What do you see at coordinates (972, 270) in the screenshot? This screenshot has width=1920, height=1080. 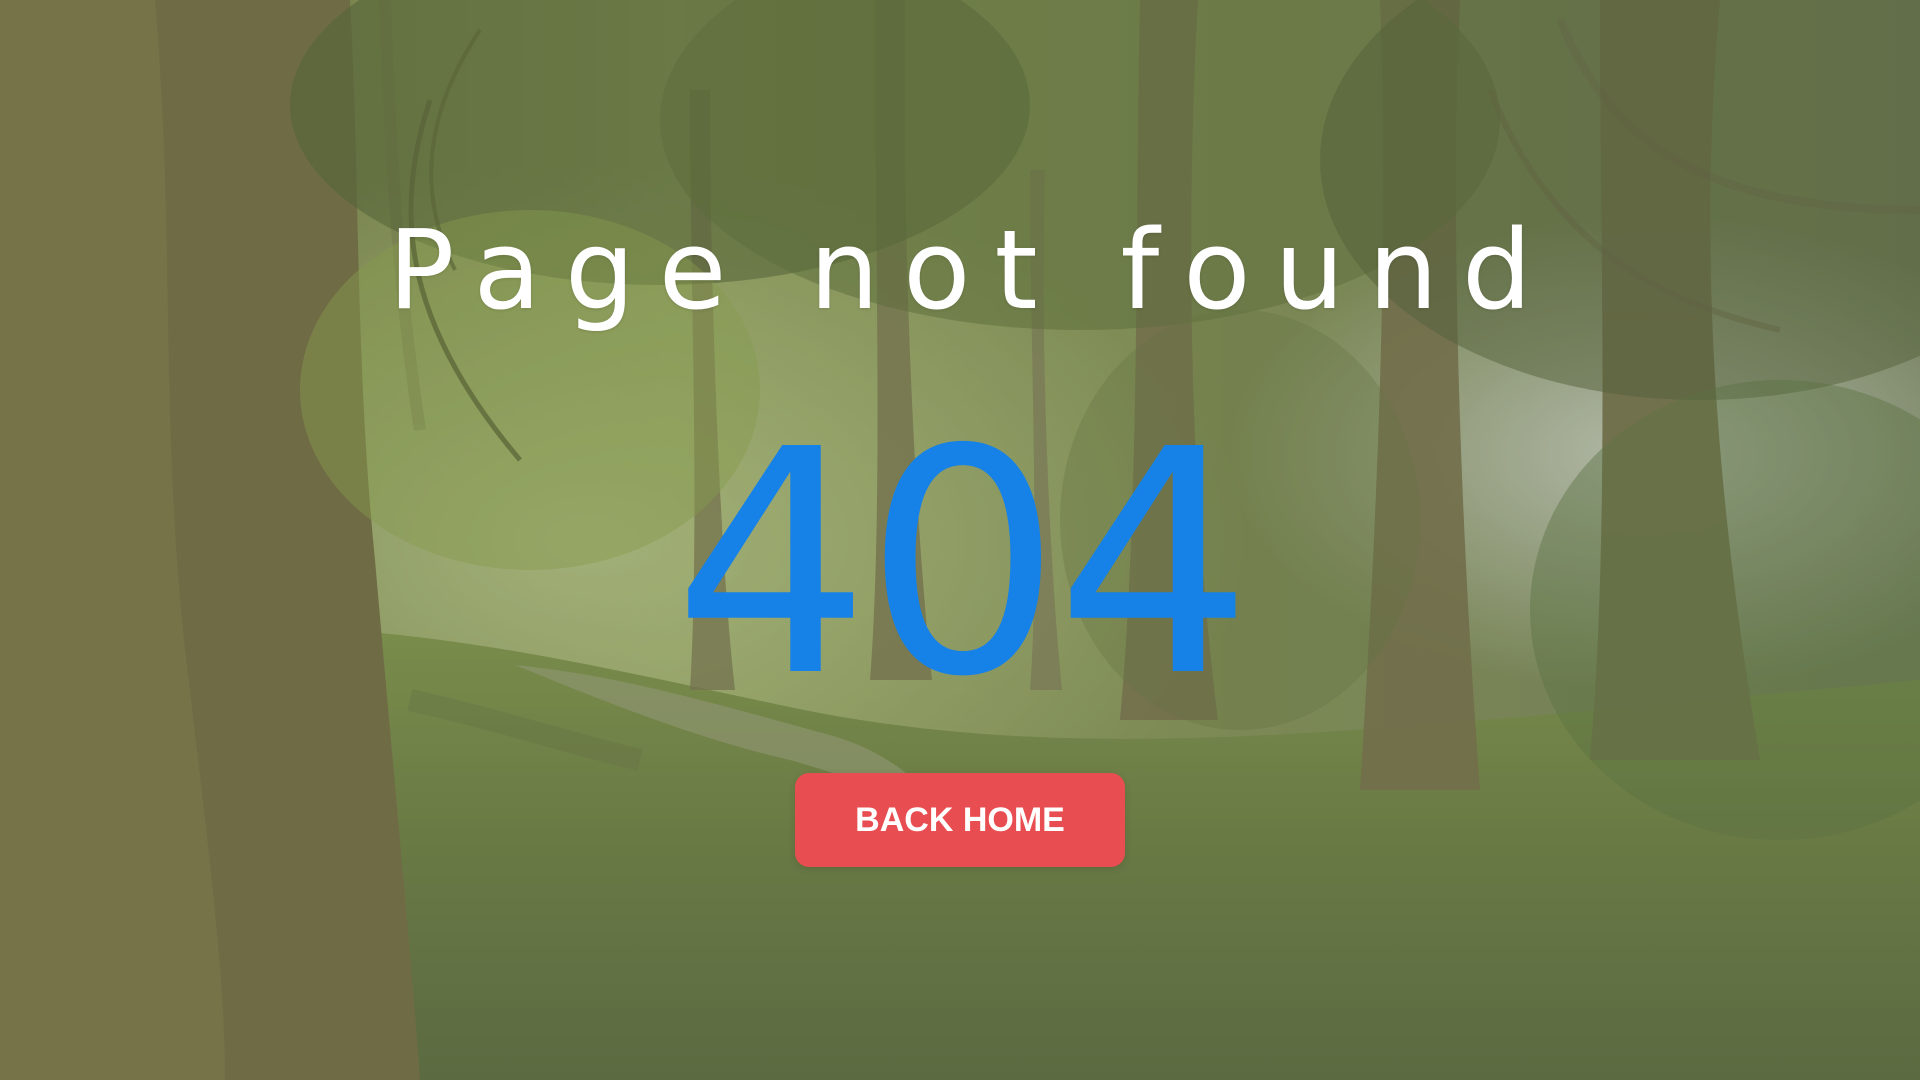 I see `page-title: Page not found` at bounding box center [972, 270].